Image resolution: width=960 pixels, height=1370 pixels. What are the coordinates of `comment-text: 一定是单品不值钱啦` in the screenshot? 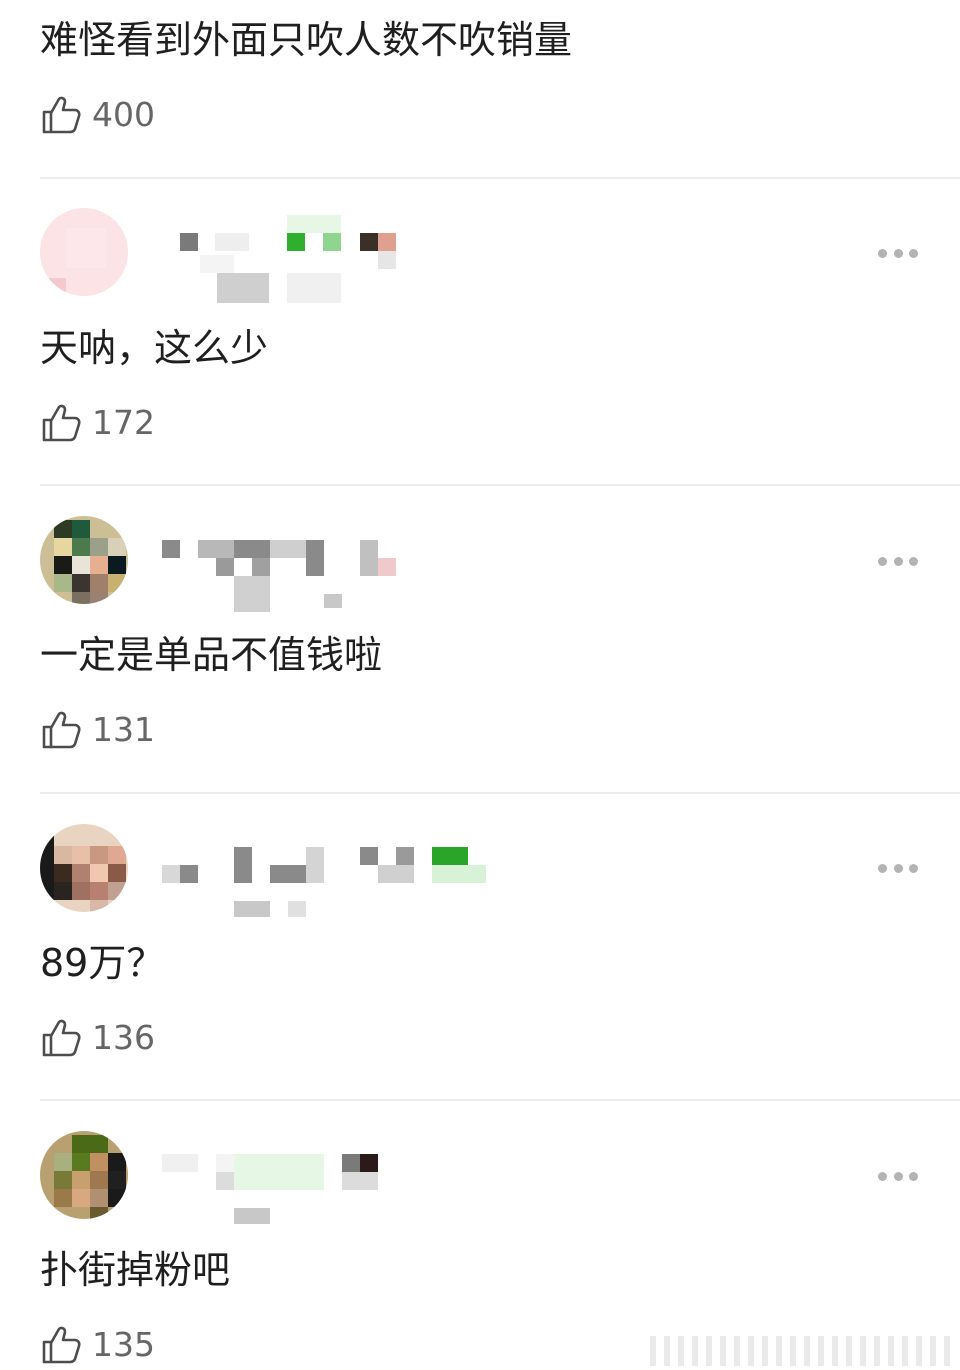 It's located at (211, 655).